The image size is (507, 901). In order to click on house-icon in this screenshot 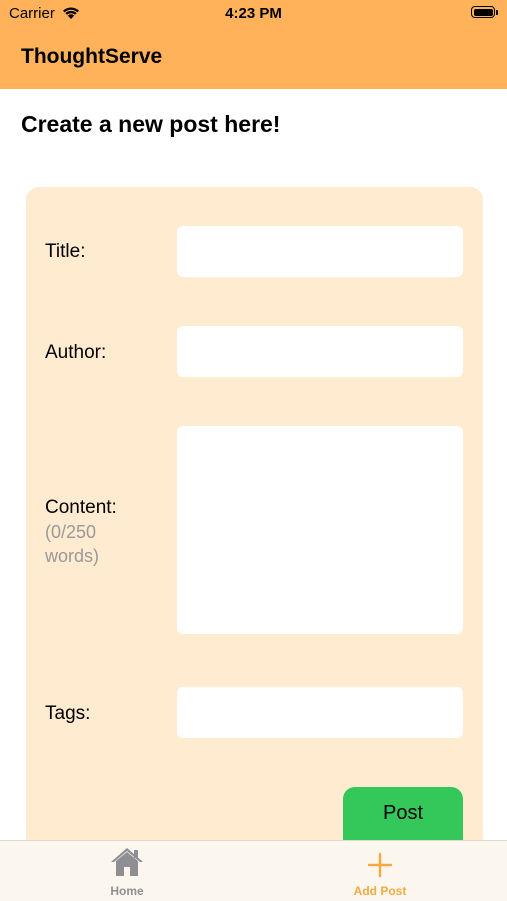, I will do `click(127, 864)`.